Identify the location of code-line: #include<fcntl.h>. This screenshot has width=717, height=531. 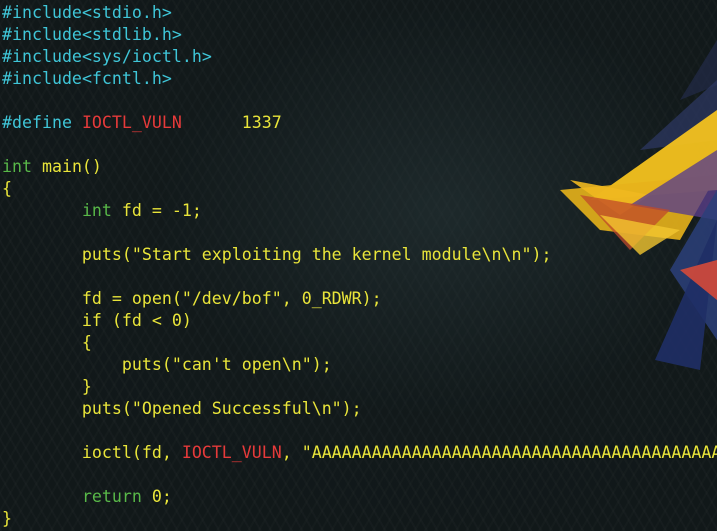
(359, 79).